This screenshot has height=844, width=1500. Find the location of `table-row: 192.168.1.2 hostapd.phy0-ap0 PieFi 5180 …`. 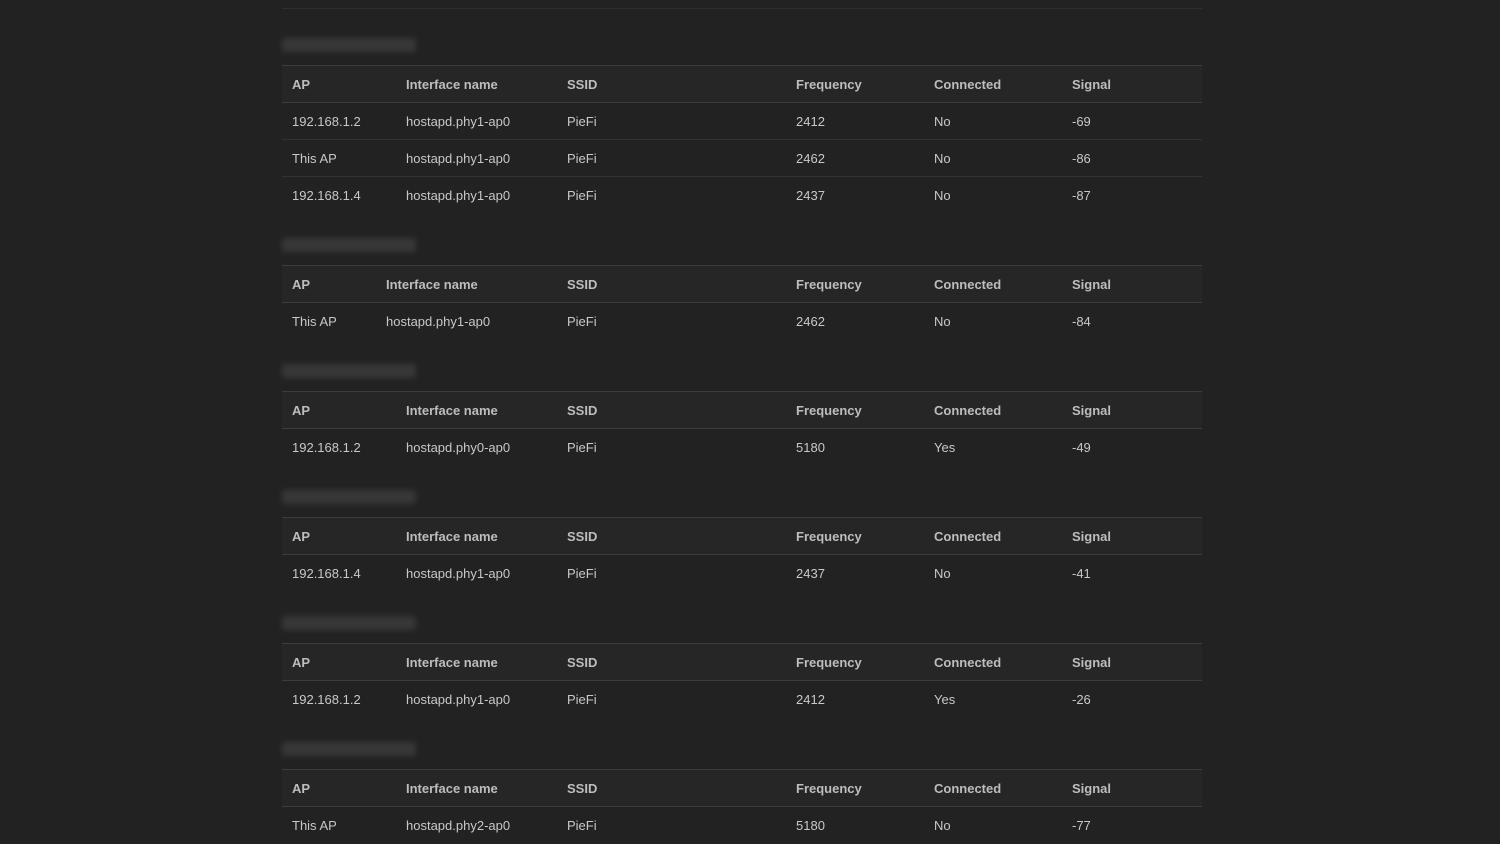

table-row: 192.168.1.2 hostapd.phy0-ap0 PieFi 5180 … is located at coordinates (742, 447).